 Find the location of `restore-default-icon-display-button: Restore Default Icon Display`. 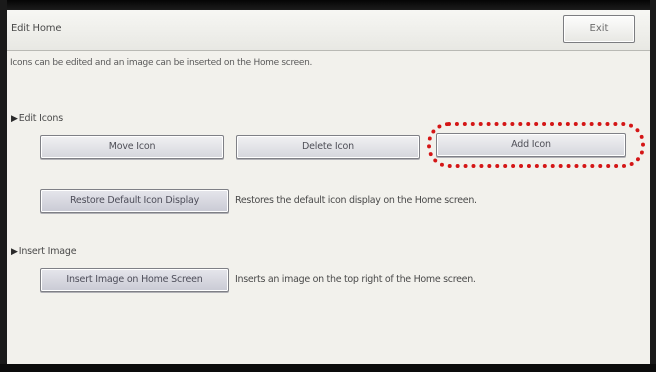

restore-default-icon-display-button: Restore Default Icon Display is located at coordinates (134, 201).